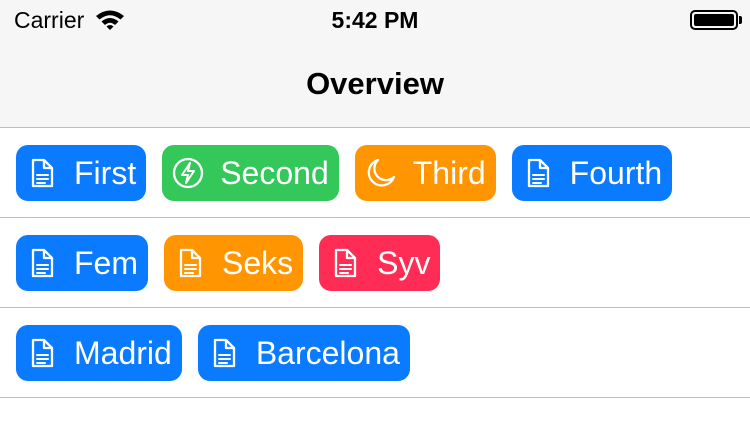 The width and height of the screenshot is (750, 441). I want to click on chip-syv: Syv, so click(380, 262).